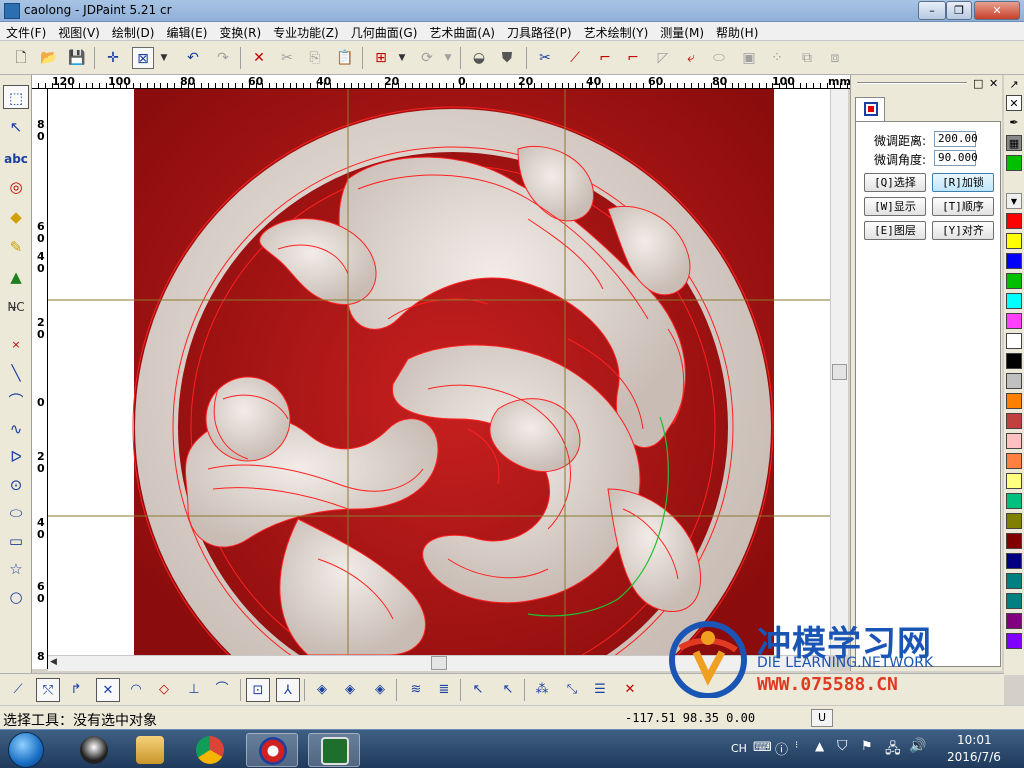 This screenshot has height=768, width=1024. I want to click on toolpath-cut-icon: ✂, so click(545, 58).